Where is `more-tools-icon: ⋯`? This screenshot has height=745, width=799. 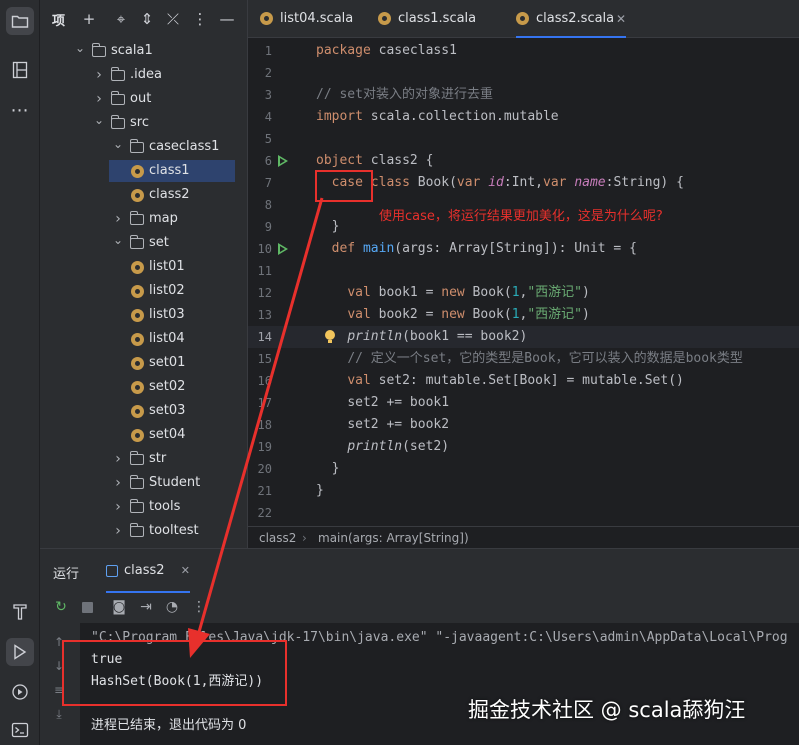 more-tools-icon: ⋯ is located at coordinates (20, 110).